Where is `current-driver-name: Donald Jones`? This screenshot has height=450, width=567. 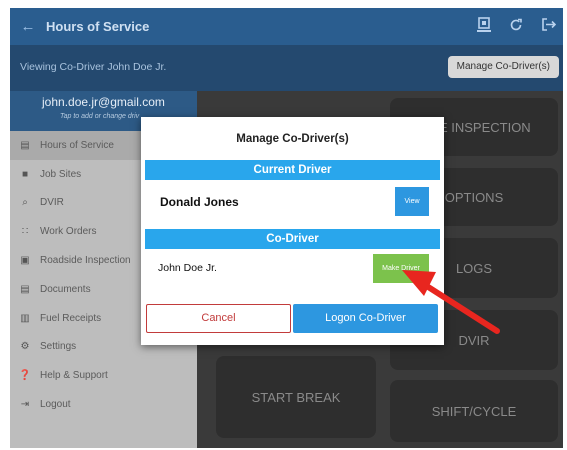
current-driver-name: Donald Jones is located at coordinates (199, 202).